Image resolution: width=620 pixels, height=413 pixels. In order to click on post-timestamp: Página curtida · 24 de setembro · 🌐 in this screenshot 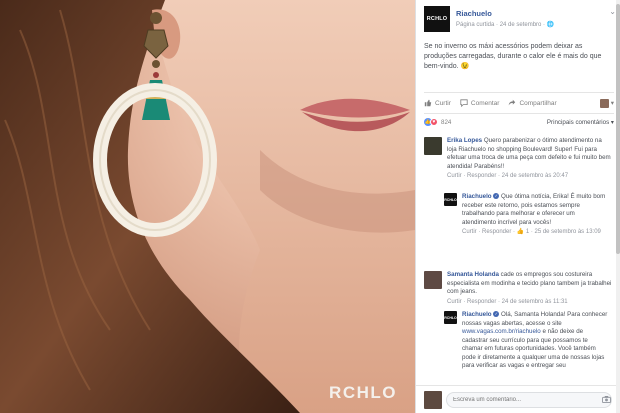, I will do `click(505, 25)`.